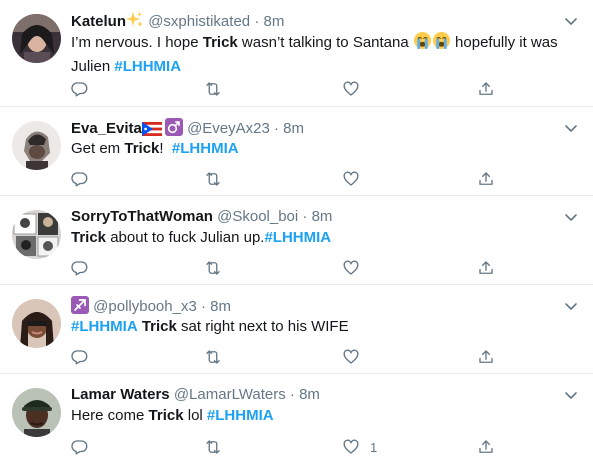 The height and width of the screenshot is (467, 593). What do you see at coordinates (199, 21) in the screenshot?
I see `user-handle: @sxphistikated` at bounding box center [199, 21].